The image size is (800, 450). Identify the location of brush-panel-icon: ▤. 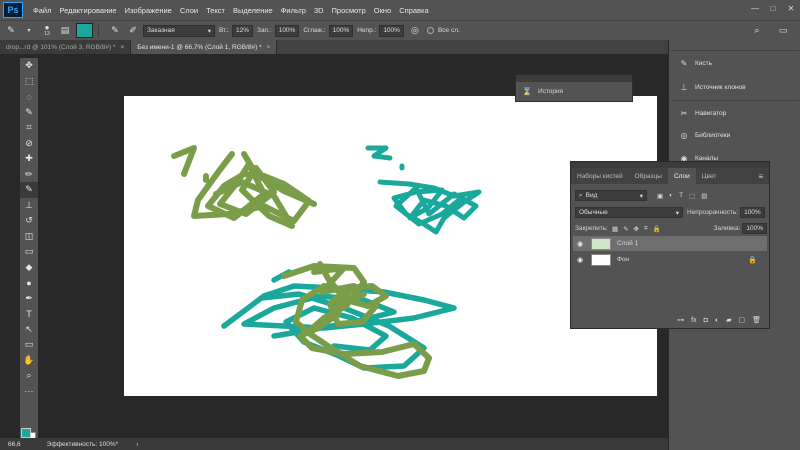
(65, 31).